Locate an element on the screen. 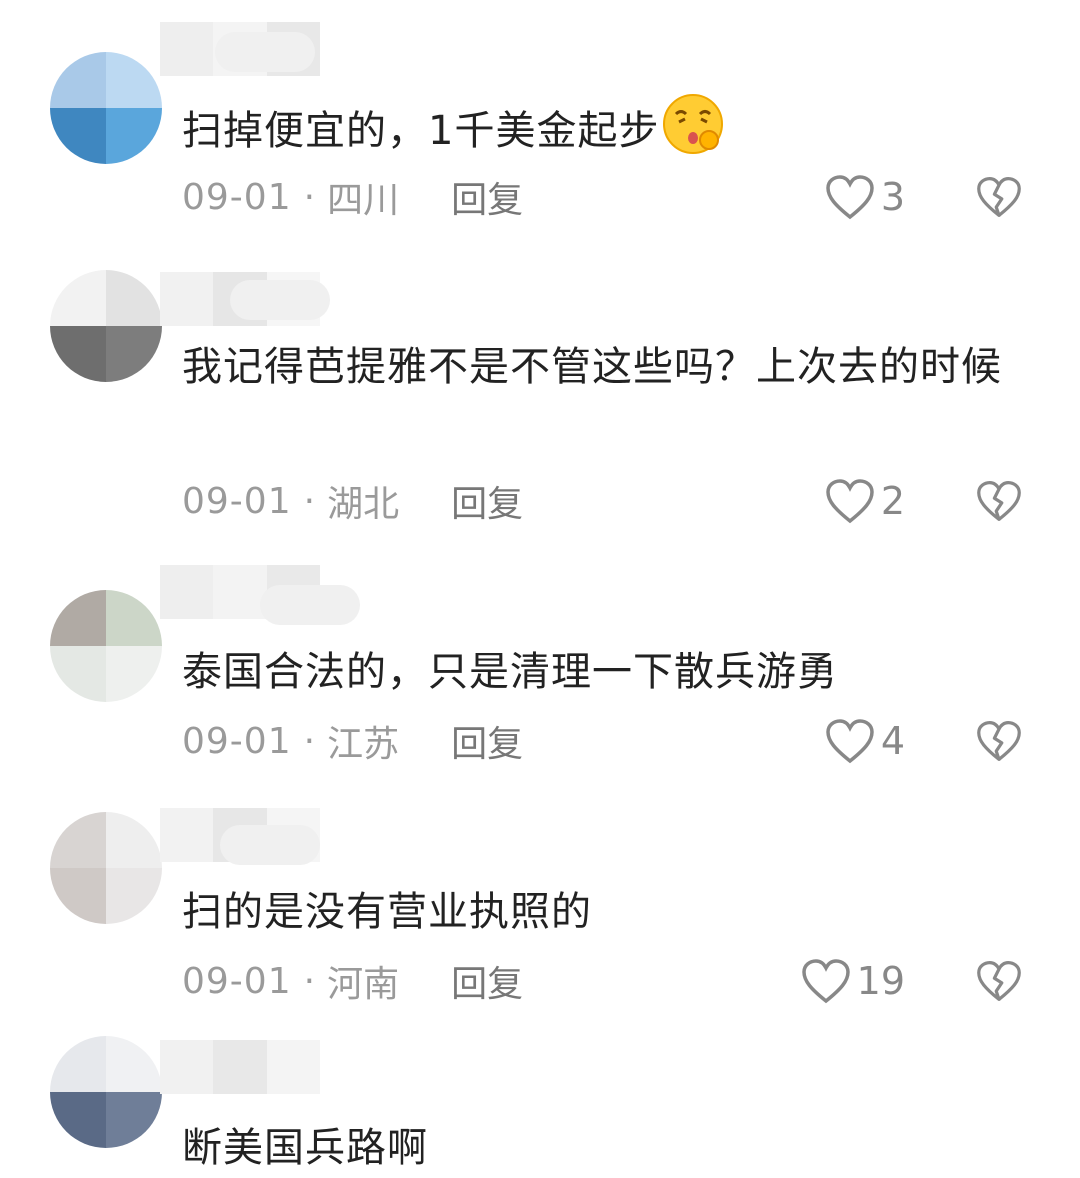 The height and width of the screenshot is (1178, 1080). comment-meta: 09-01 · 河南 回复 is located at coordinates (352, 981).